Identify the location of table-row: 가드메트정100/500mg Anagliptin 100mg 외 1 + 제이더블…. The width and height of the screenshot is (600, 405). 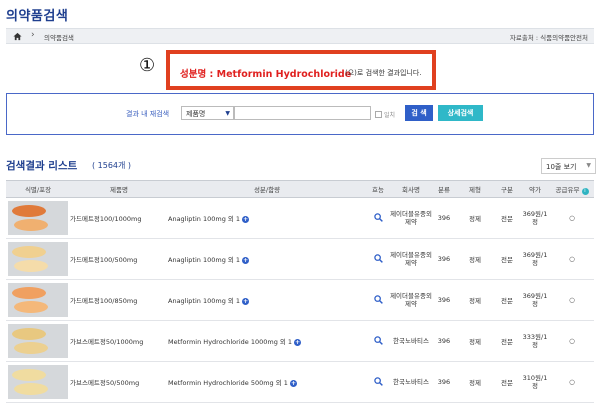
(300, 259).